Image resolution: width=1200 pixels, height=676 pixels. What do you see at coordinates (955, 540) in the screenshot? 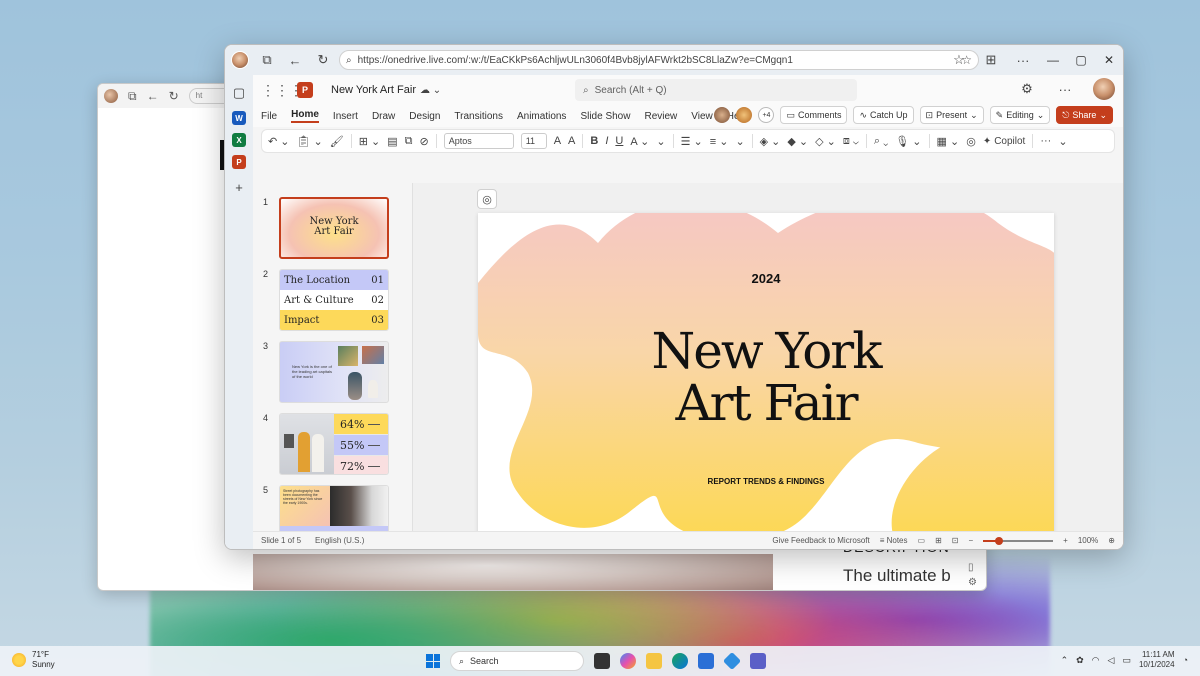
I see `reading-view-icon: ⊡` at bounding box center [955, 540].